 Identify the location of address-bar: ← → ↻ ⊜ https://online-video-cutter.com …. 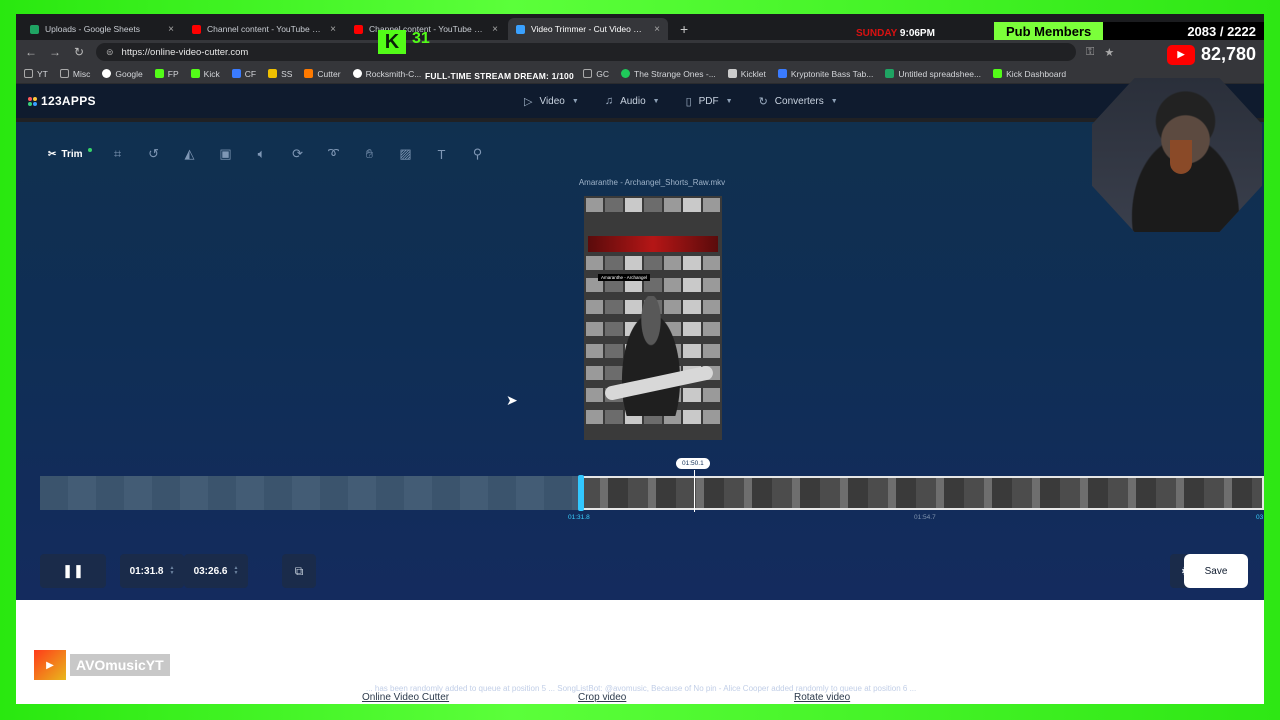
(640, 52).